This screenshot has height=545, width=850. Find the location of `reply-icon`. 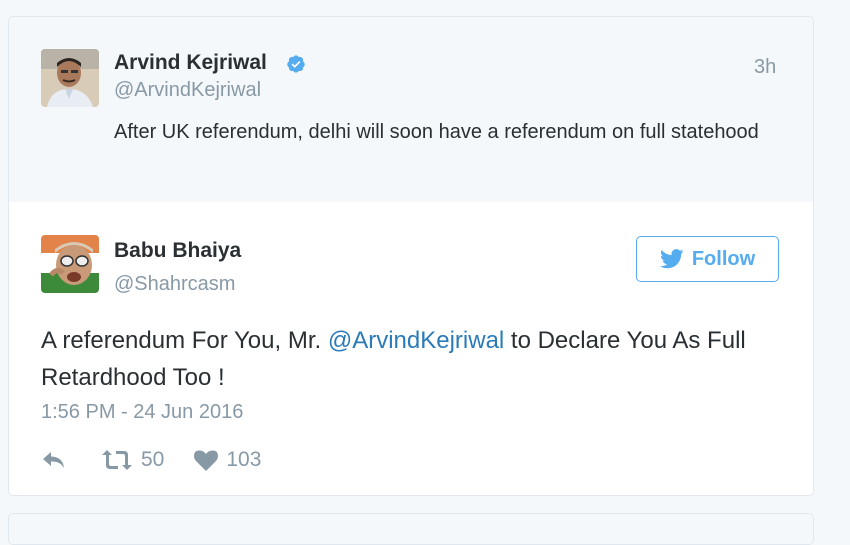

reply-icon is located at coordinates (53, 460).